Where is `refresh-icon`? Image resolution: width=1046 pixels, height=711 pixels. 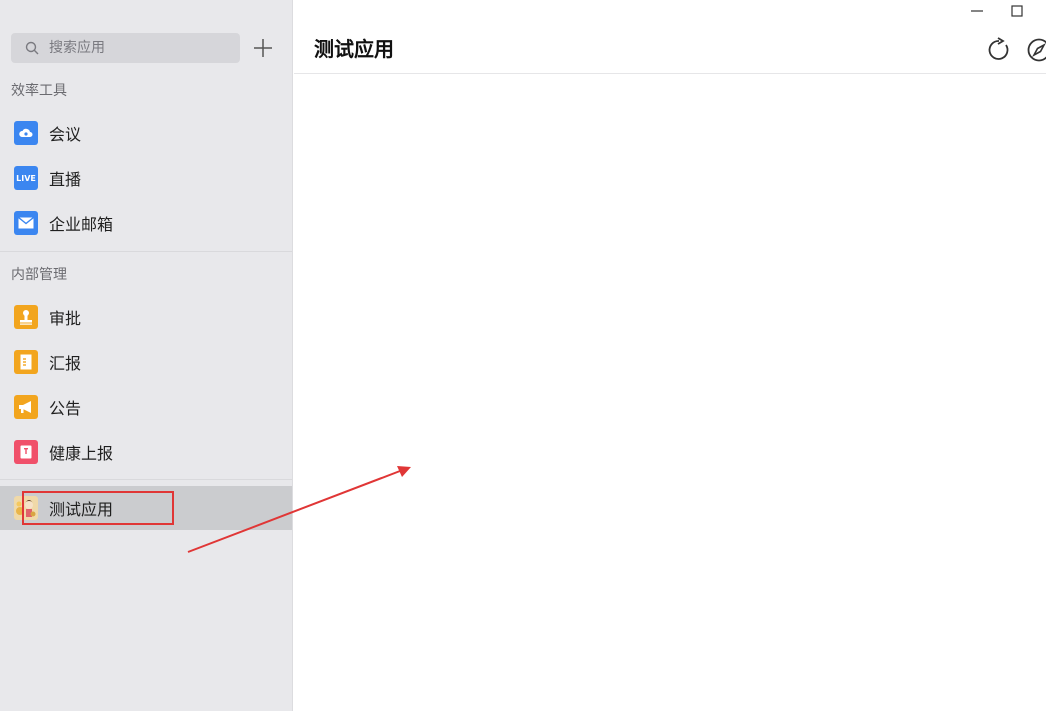
refresh-icon is located at coordinates (999, 50).